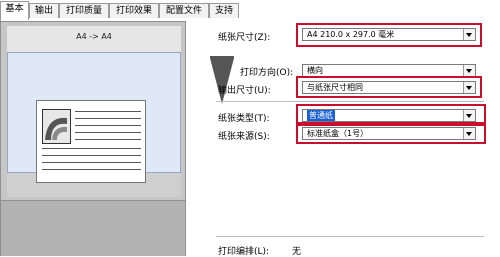 The height and width of the screenshot is (257, 500). What do you see at coordinates (94, 36) in the screenshot?
I see `preview-title: A4 -> A4` at bounding box center [94, 36].